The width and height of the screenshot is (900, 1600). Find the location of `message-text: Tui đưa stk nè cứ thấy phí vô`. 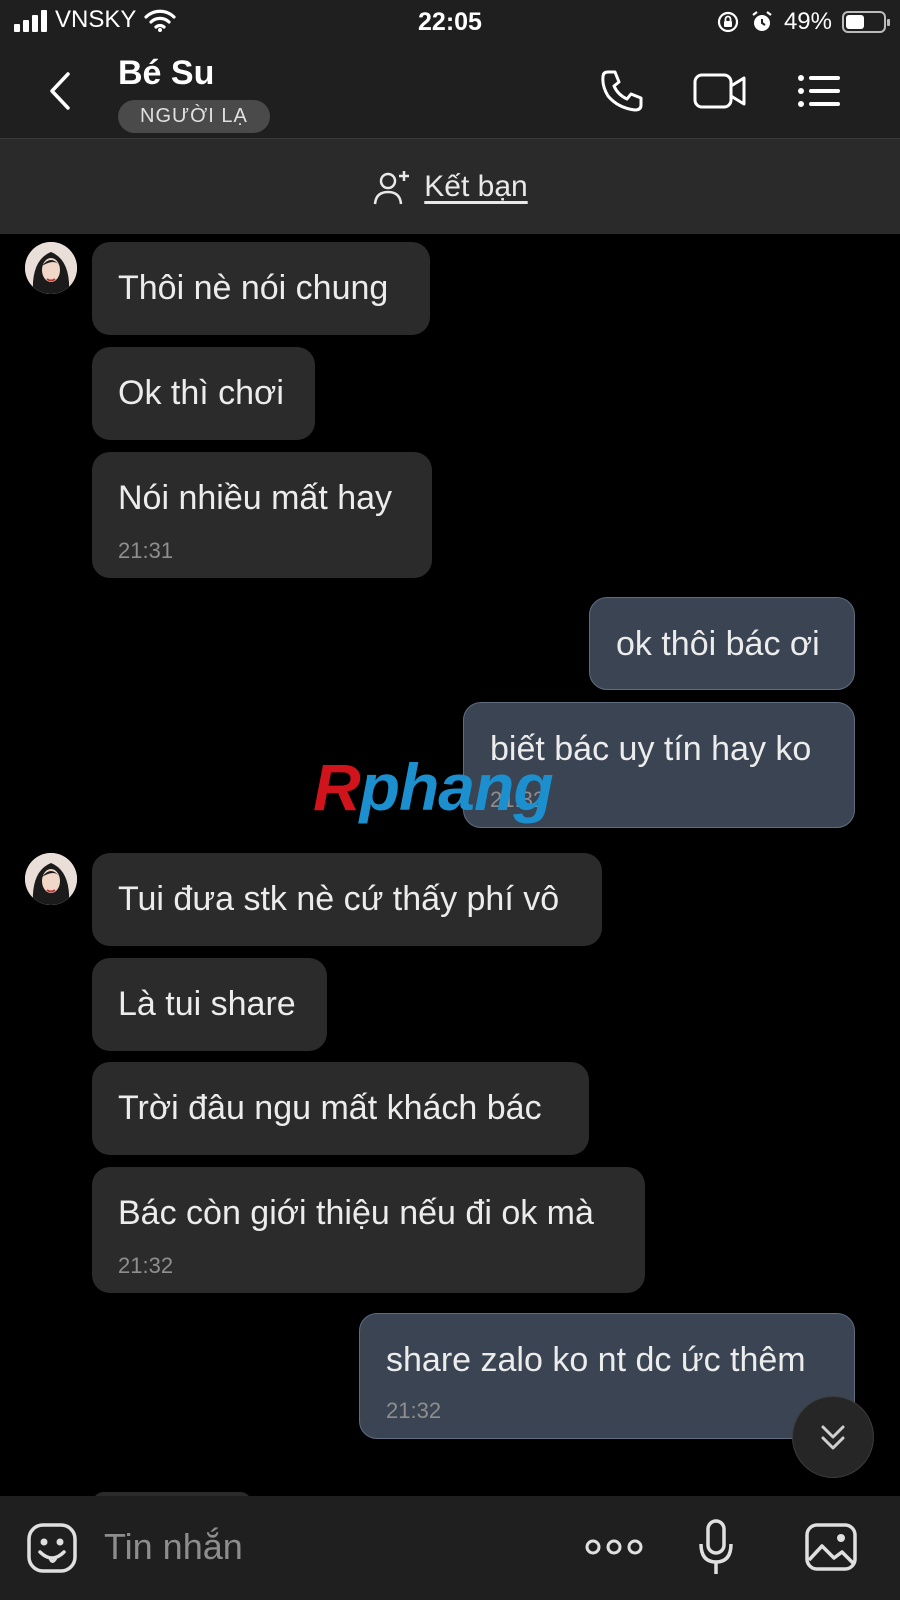

message-text: Tui đưa stk nè cứ thấy phí vô is located at coordinates (339, 899).